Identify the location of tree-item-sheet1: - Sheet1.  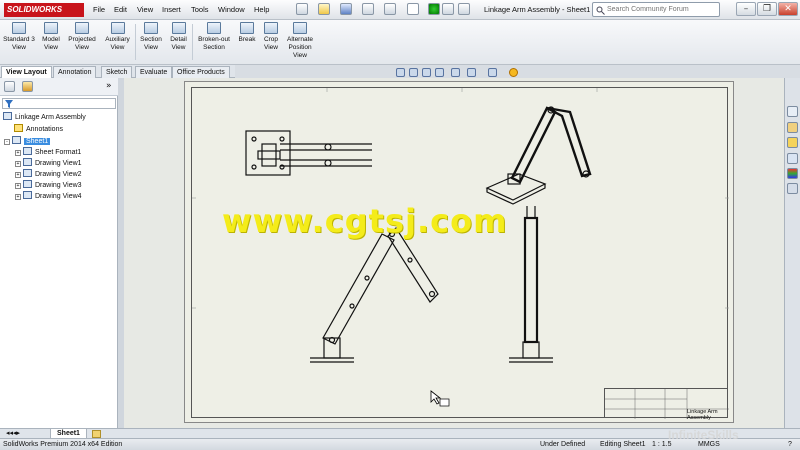
(27, 140).